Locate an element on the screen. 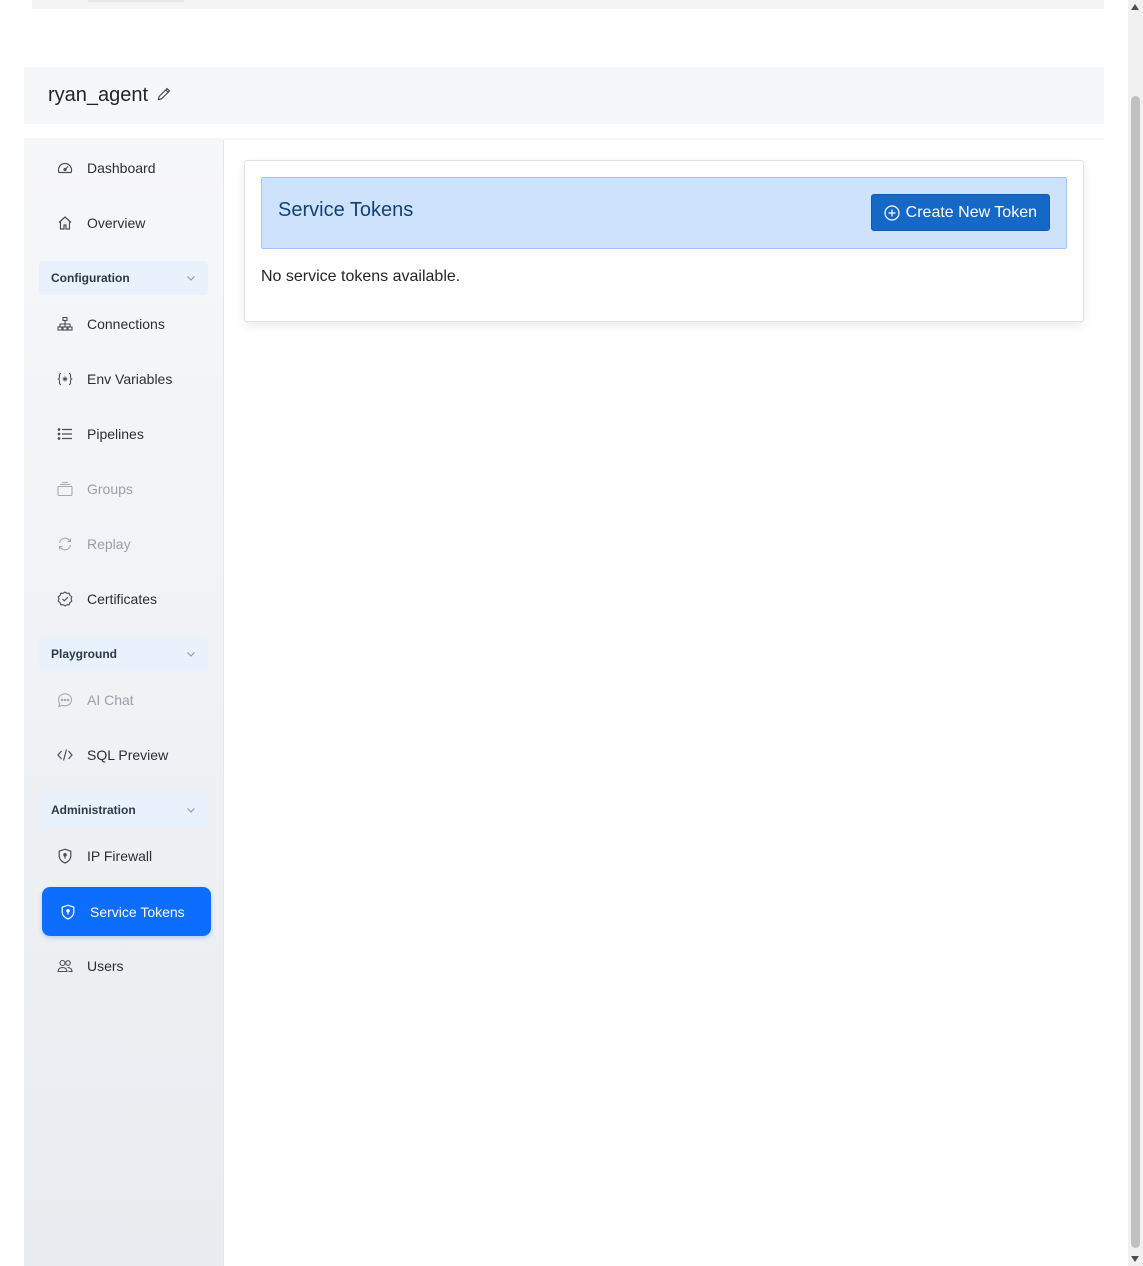 Image resolution: width=1143 pixels, height=1266 pixels. shield-lock-icon is located at coordinates (68, 912).